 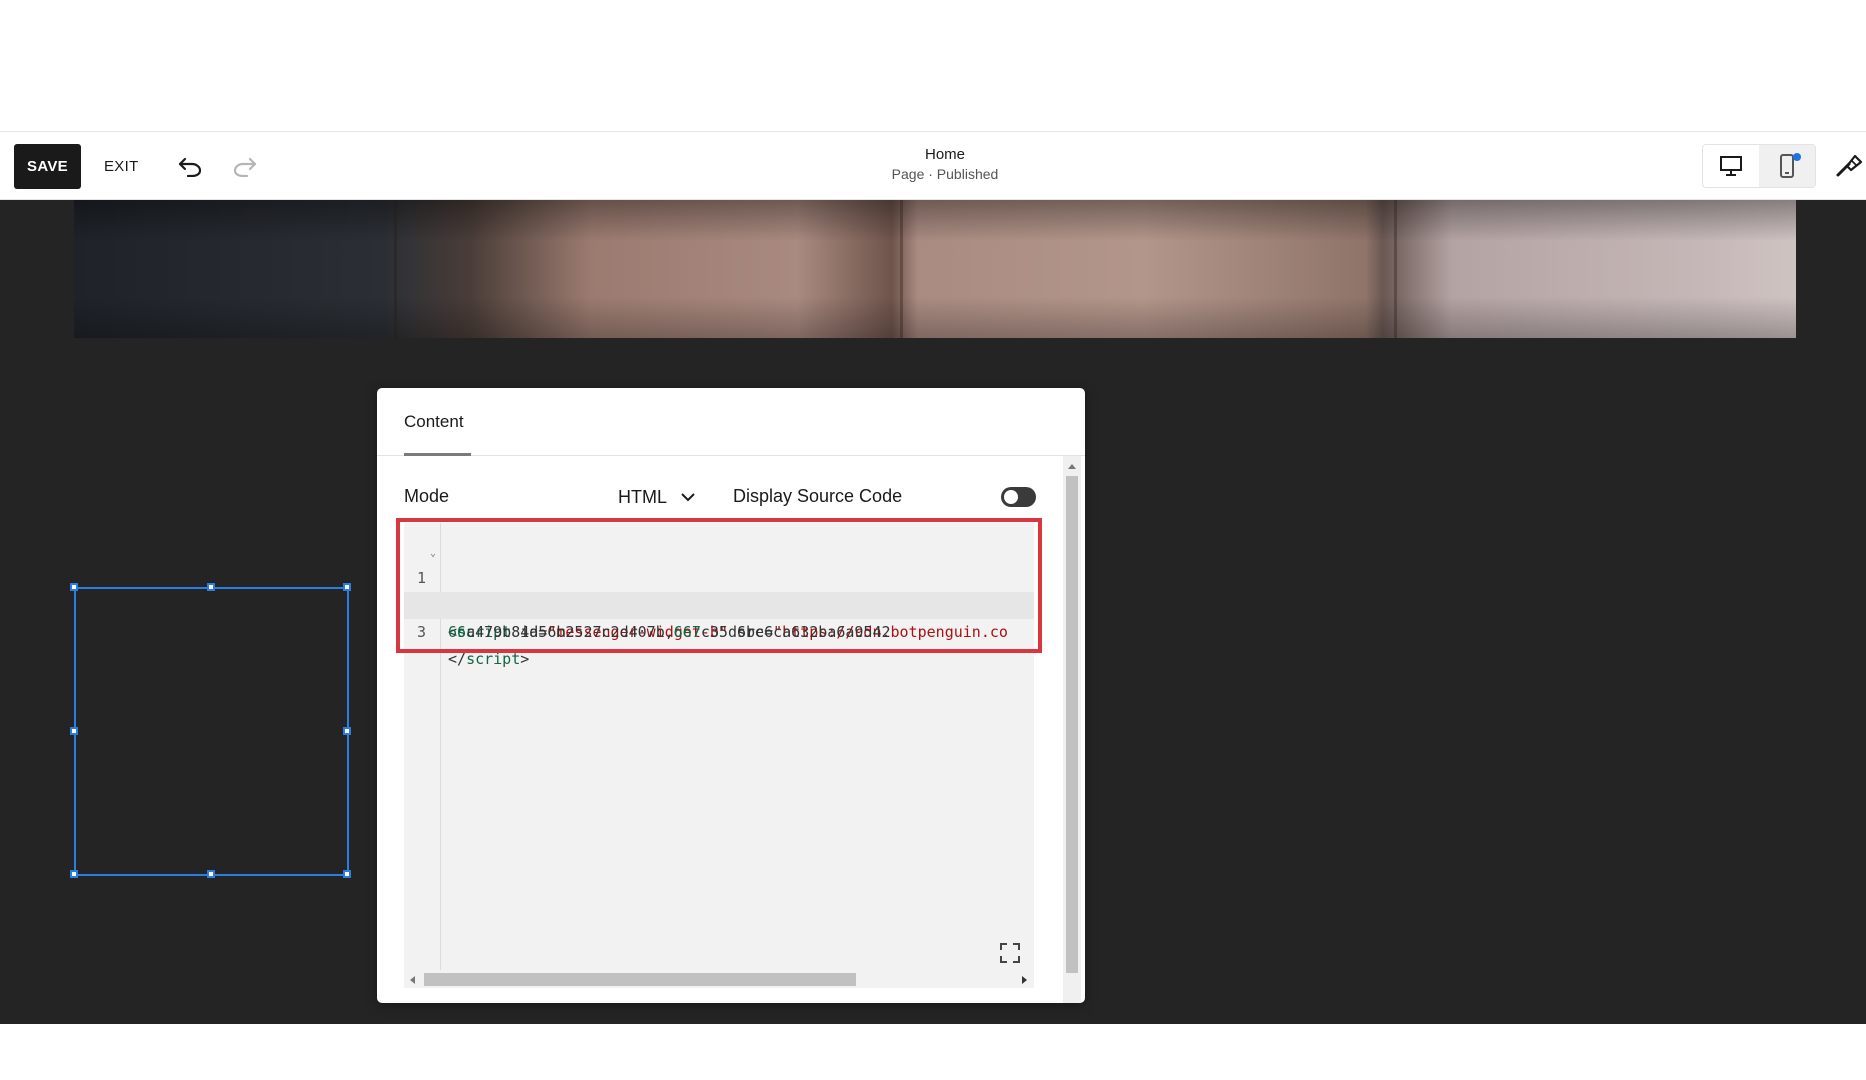 What do you see at coordinates (795, 632) in the screenshot?
I see `code-token: c35d6be6ca632ba6a9542` at bounding box center [795, 632].